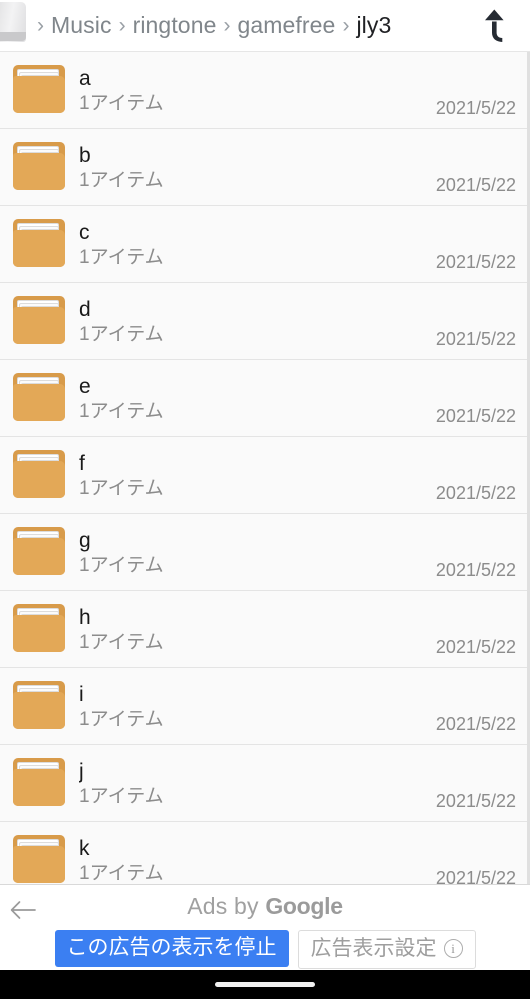 The height and width of the screenshot is (999, 530). I want to click on up-level-button, so click(499, 25).